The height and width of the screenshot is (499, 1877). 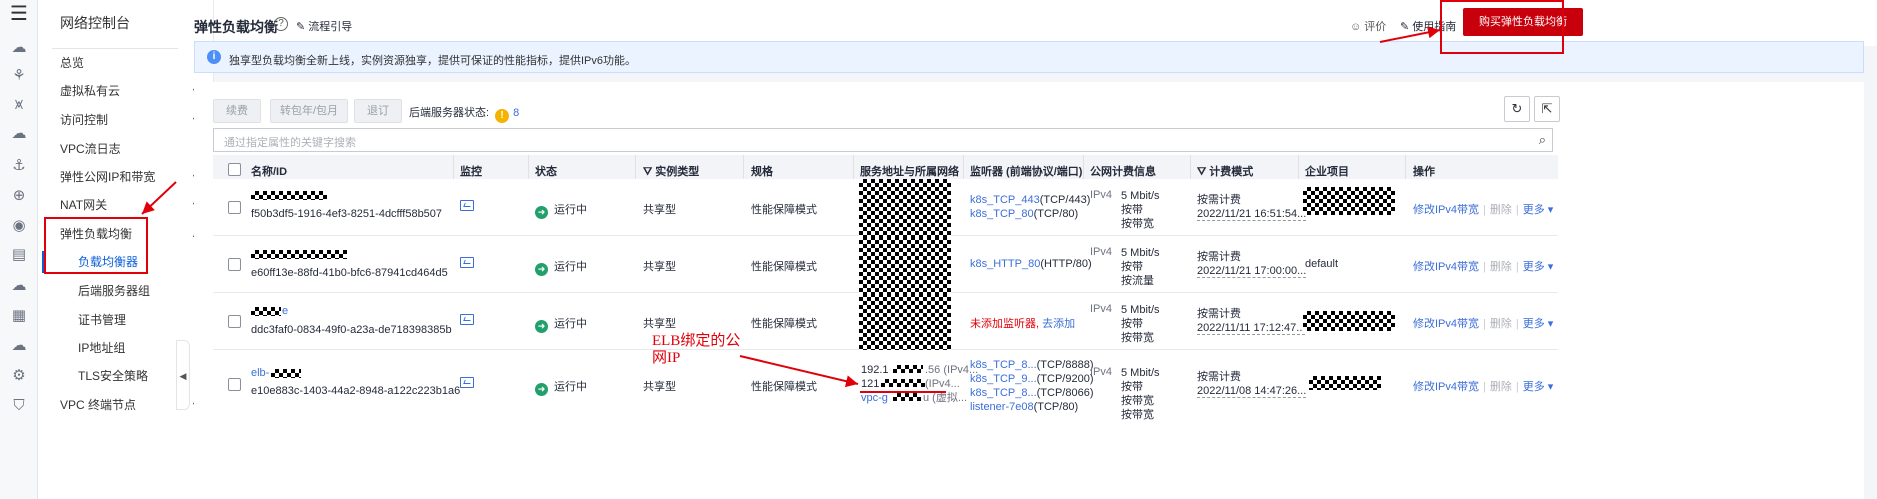 What do you see at coordinates (1368, 26) in the screenshot?
I see `rate-link: ☺ 评价` at bounding box center [1368, 26].